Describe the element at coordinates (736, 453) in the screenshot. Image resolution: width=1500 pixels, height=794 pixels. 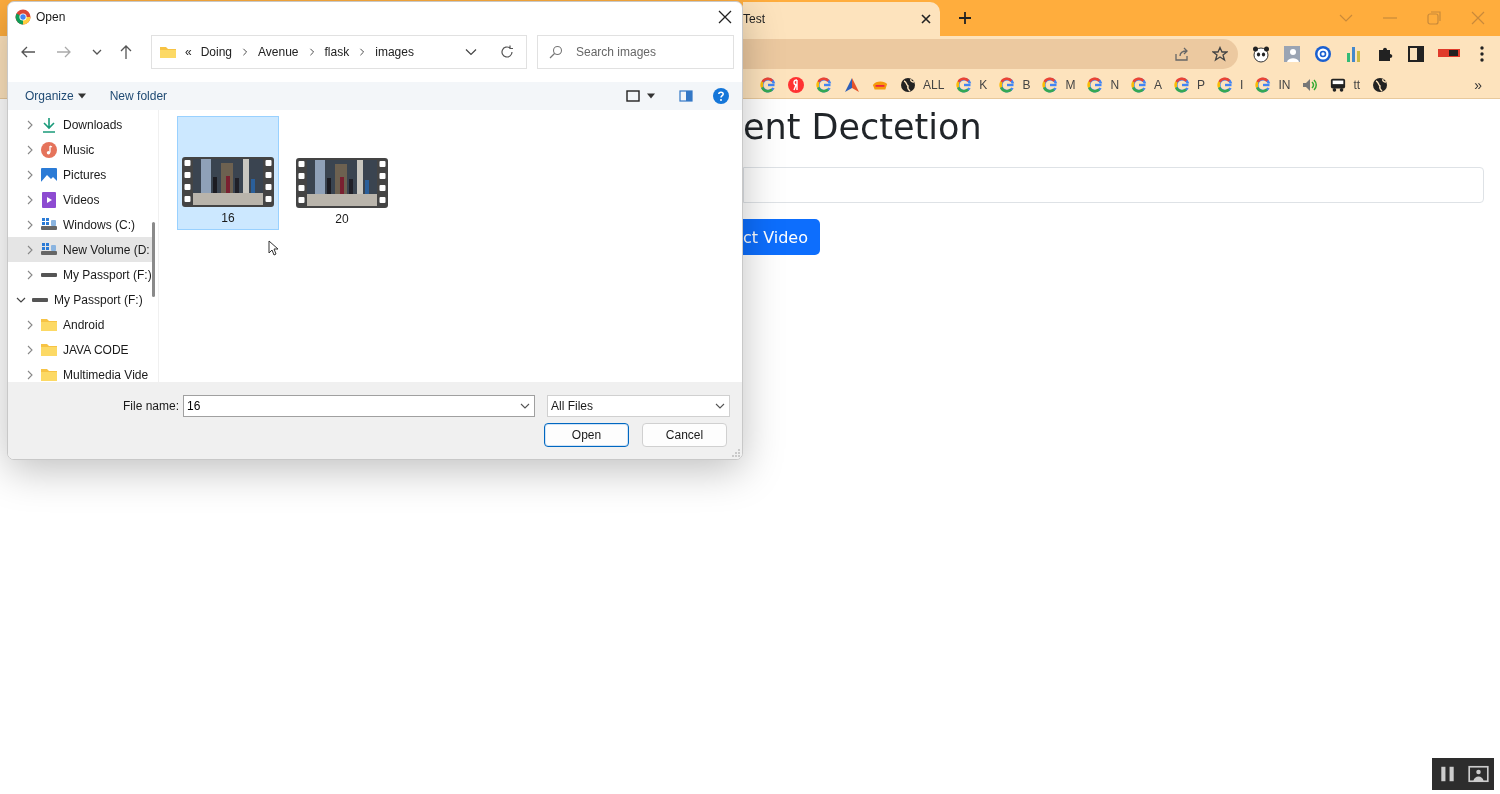
I see `resize-grip-icon` at that location.